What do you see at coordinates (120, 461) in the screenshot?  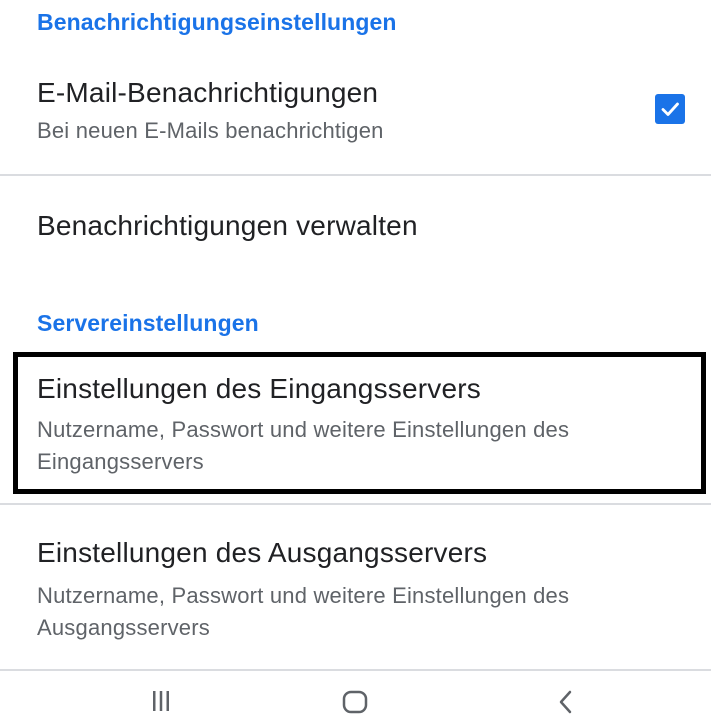 I see `incoming-server-subtitle-line2: Eingangsservers` at bounding box center [120, 461].